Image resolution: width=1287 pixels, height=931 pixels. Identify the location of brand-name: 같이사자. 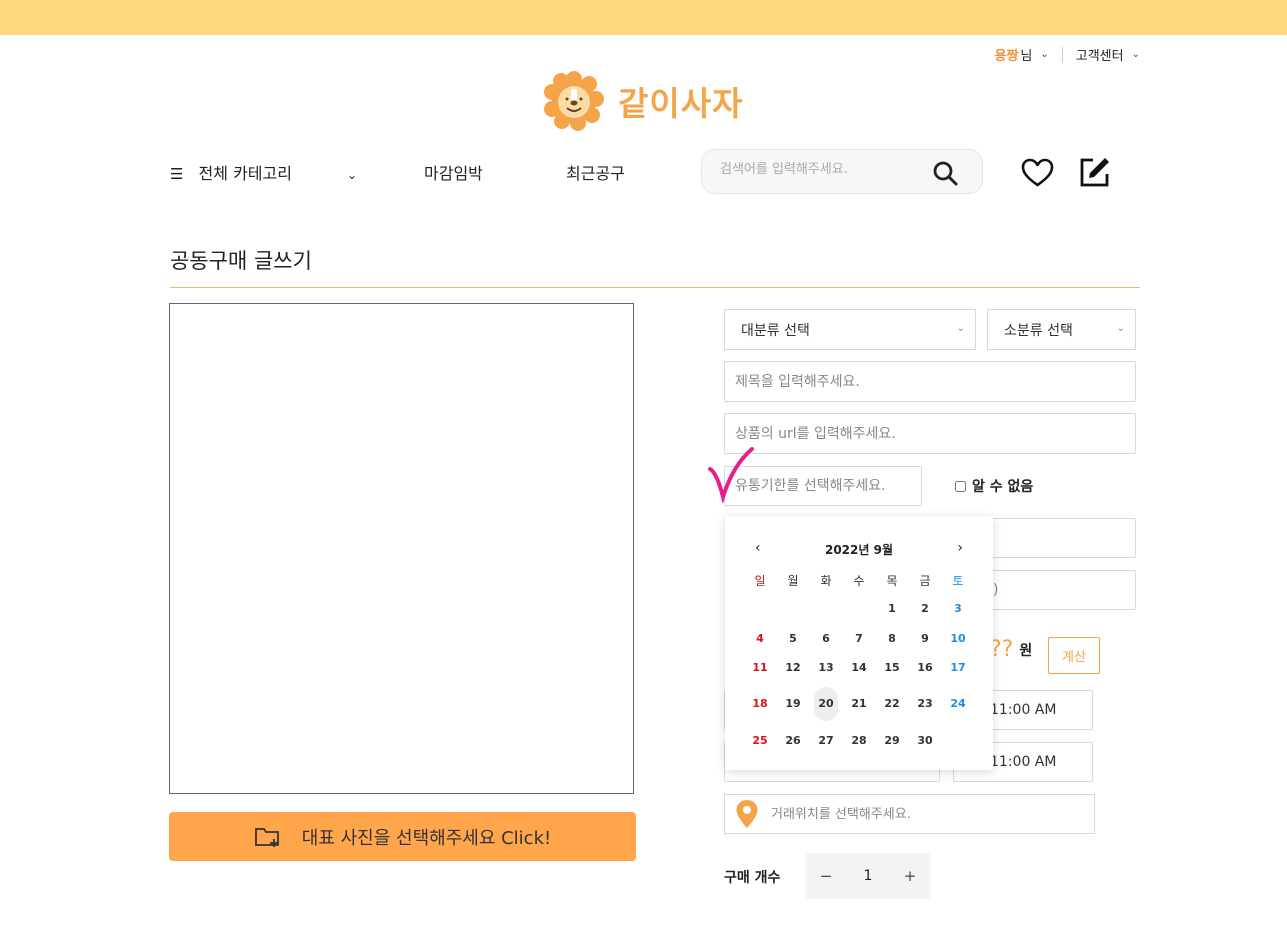
(681, 103).